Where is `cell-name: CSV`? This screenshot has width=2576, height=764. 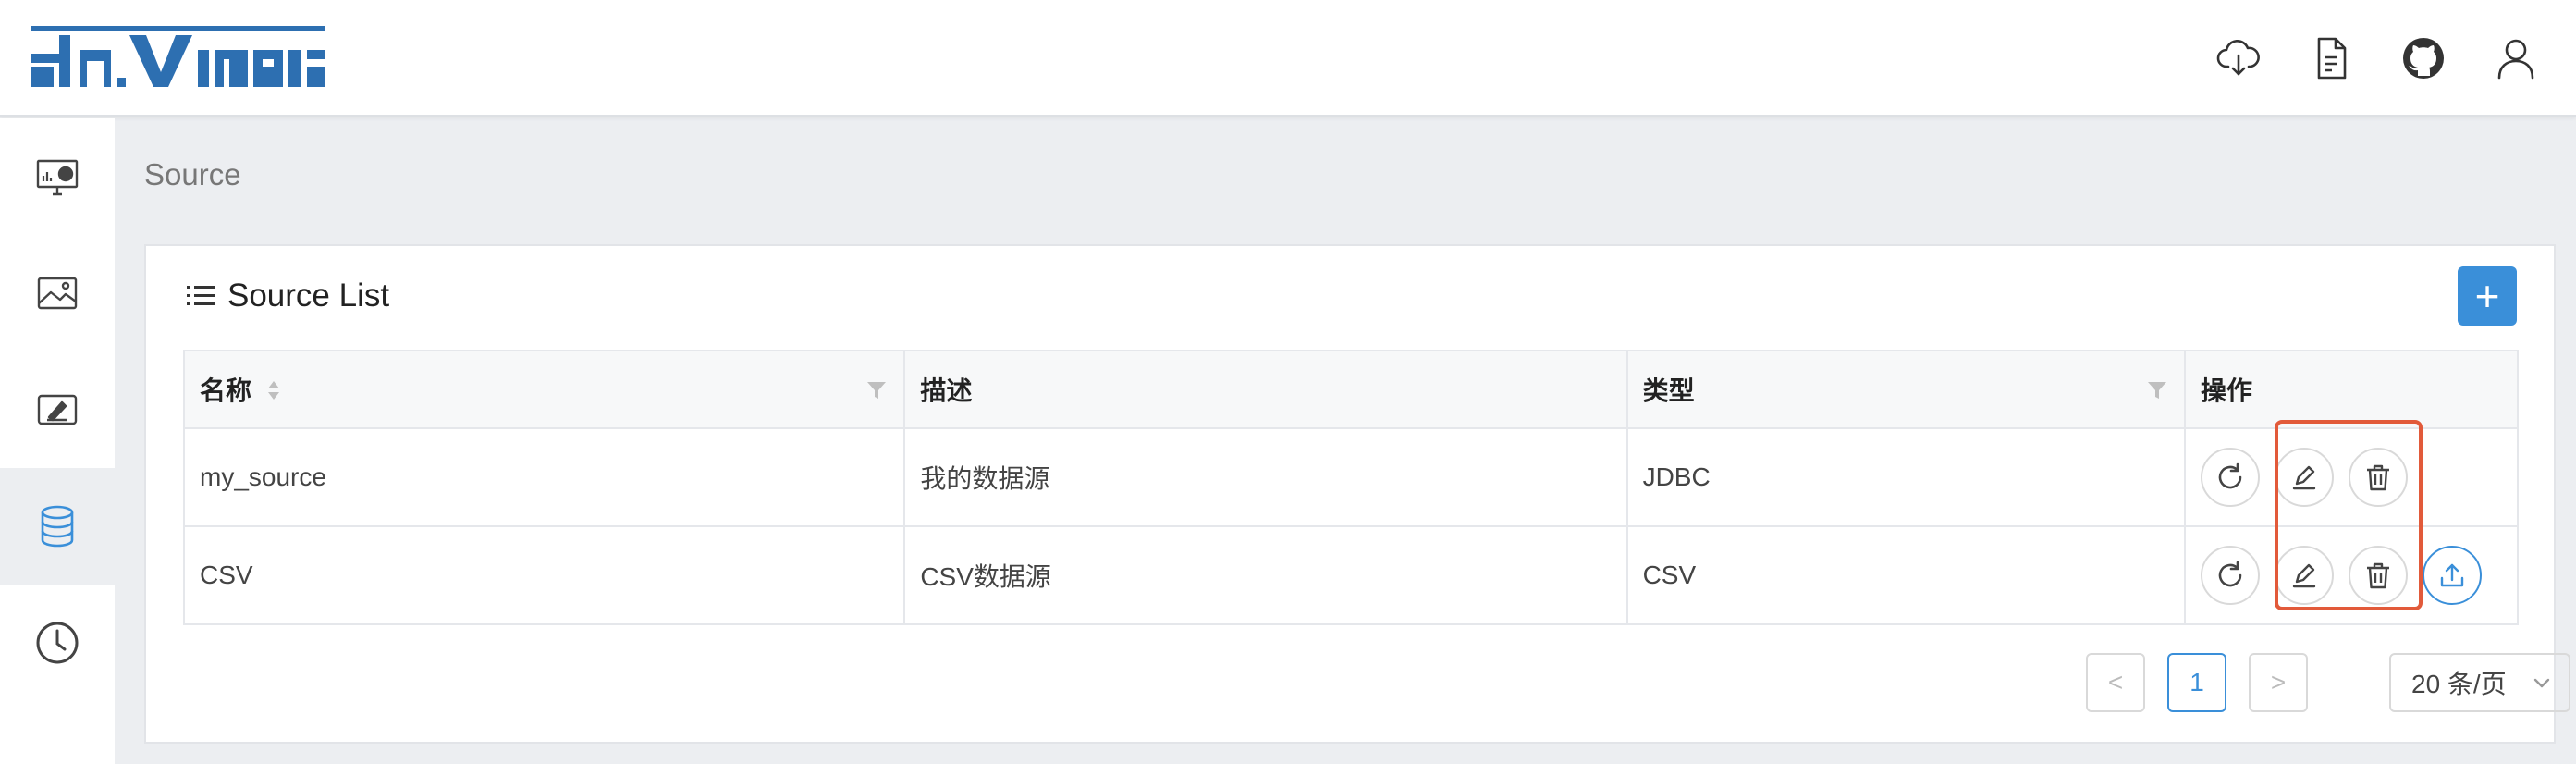
cell-name: CSV is located at coordinates (544, 575).